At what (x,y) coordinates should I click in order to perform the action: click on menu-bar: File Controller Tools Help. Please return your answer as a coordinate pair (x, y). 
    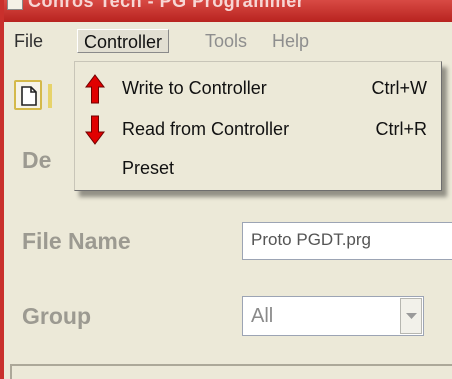
    Looking at the image, I should click on (228, 40).